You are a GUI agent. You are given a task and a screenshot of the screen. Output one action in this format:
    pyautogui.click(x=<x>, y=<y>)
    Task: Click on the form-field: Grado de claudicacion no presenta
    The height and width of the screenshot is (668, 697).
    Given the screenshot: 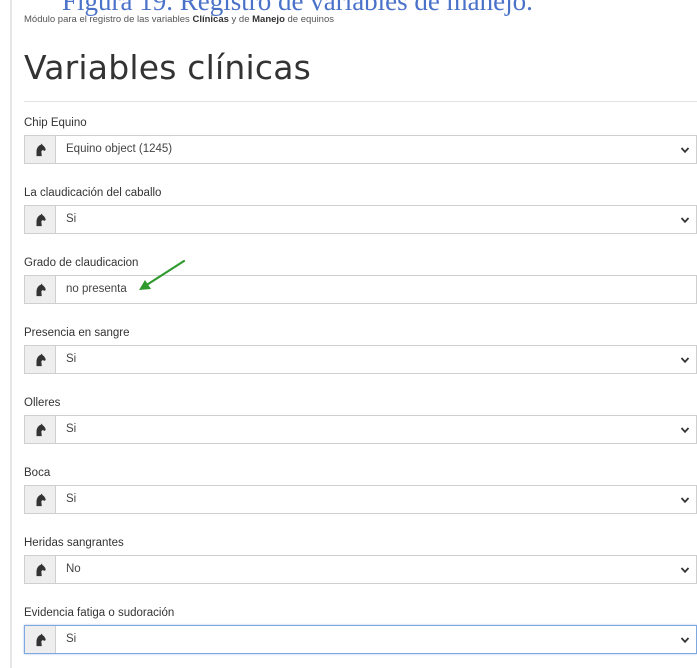 What is the action you would take?
    pyautogui.click(x=360, y=280)
    